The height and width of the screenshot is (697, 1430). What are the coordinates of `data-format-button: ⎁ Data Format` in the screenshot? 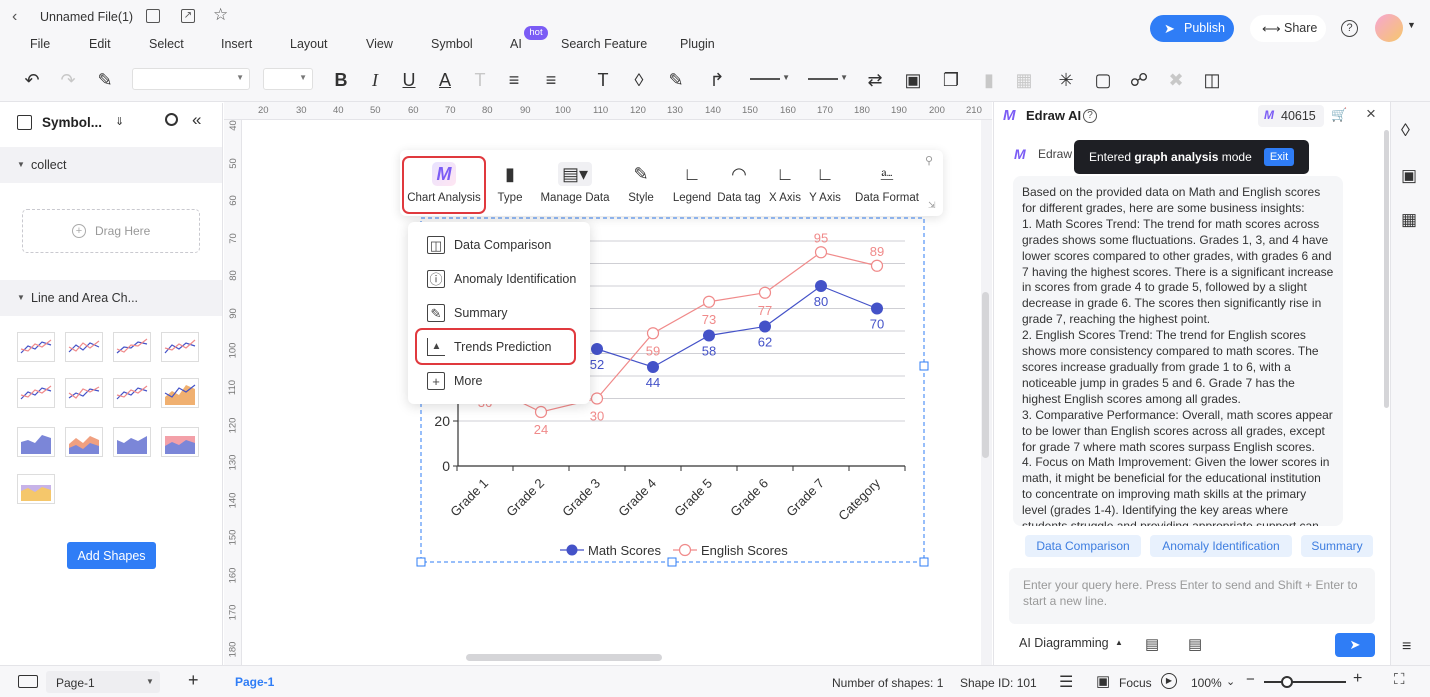 It's located at (887, 183).